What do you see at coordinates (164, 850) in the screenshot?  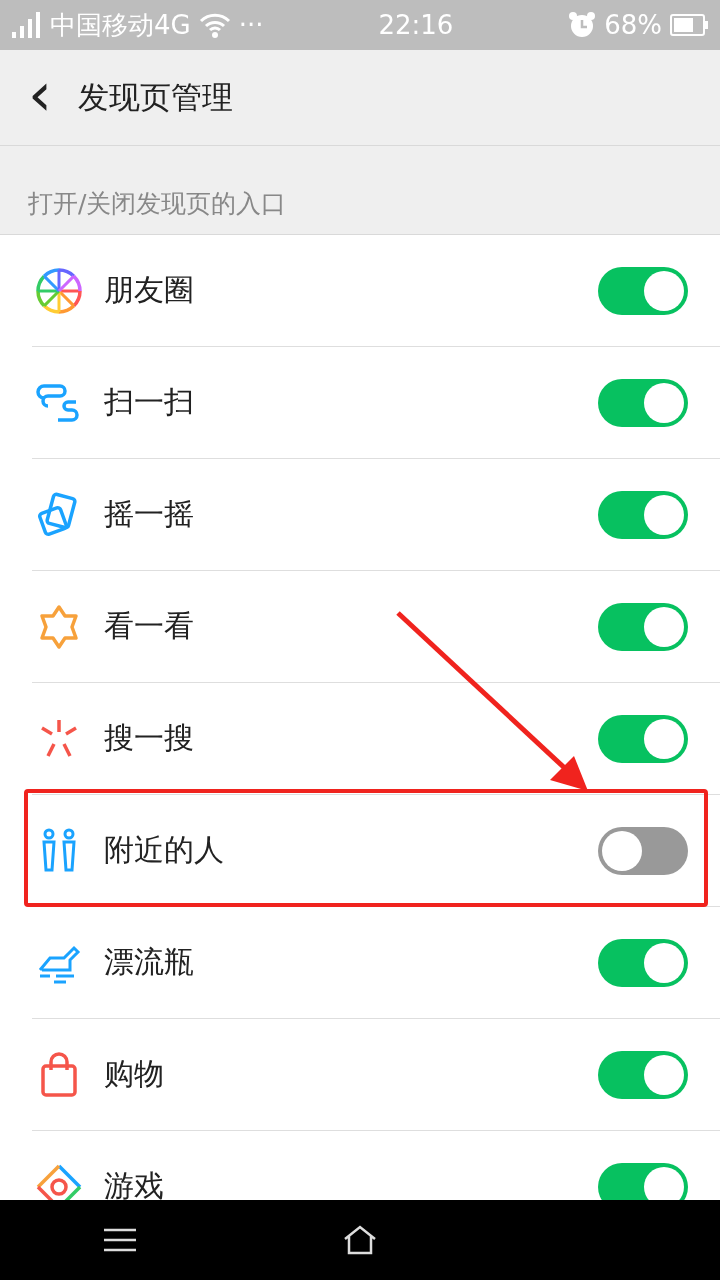 I see `entry-label: 附近的人` at bounding box center [164, 850].